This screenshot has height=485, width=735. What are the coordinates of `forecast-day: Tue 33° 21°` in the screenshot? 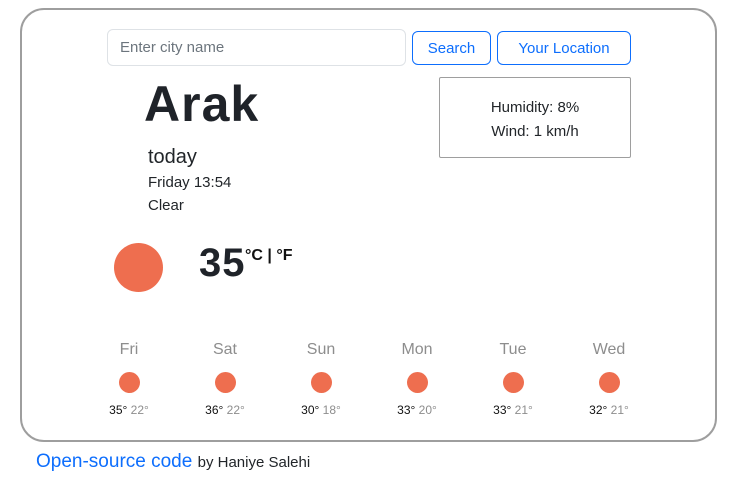 It's located at (513, 379).